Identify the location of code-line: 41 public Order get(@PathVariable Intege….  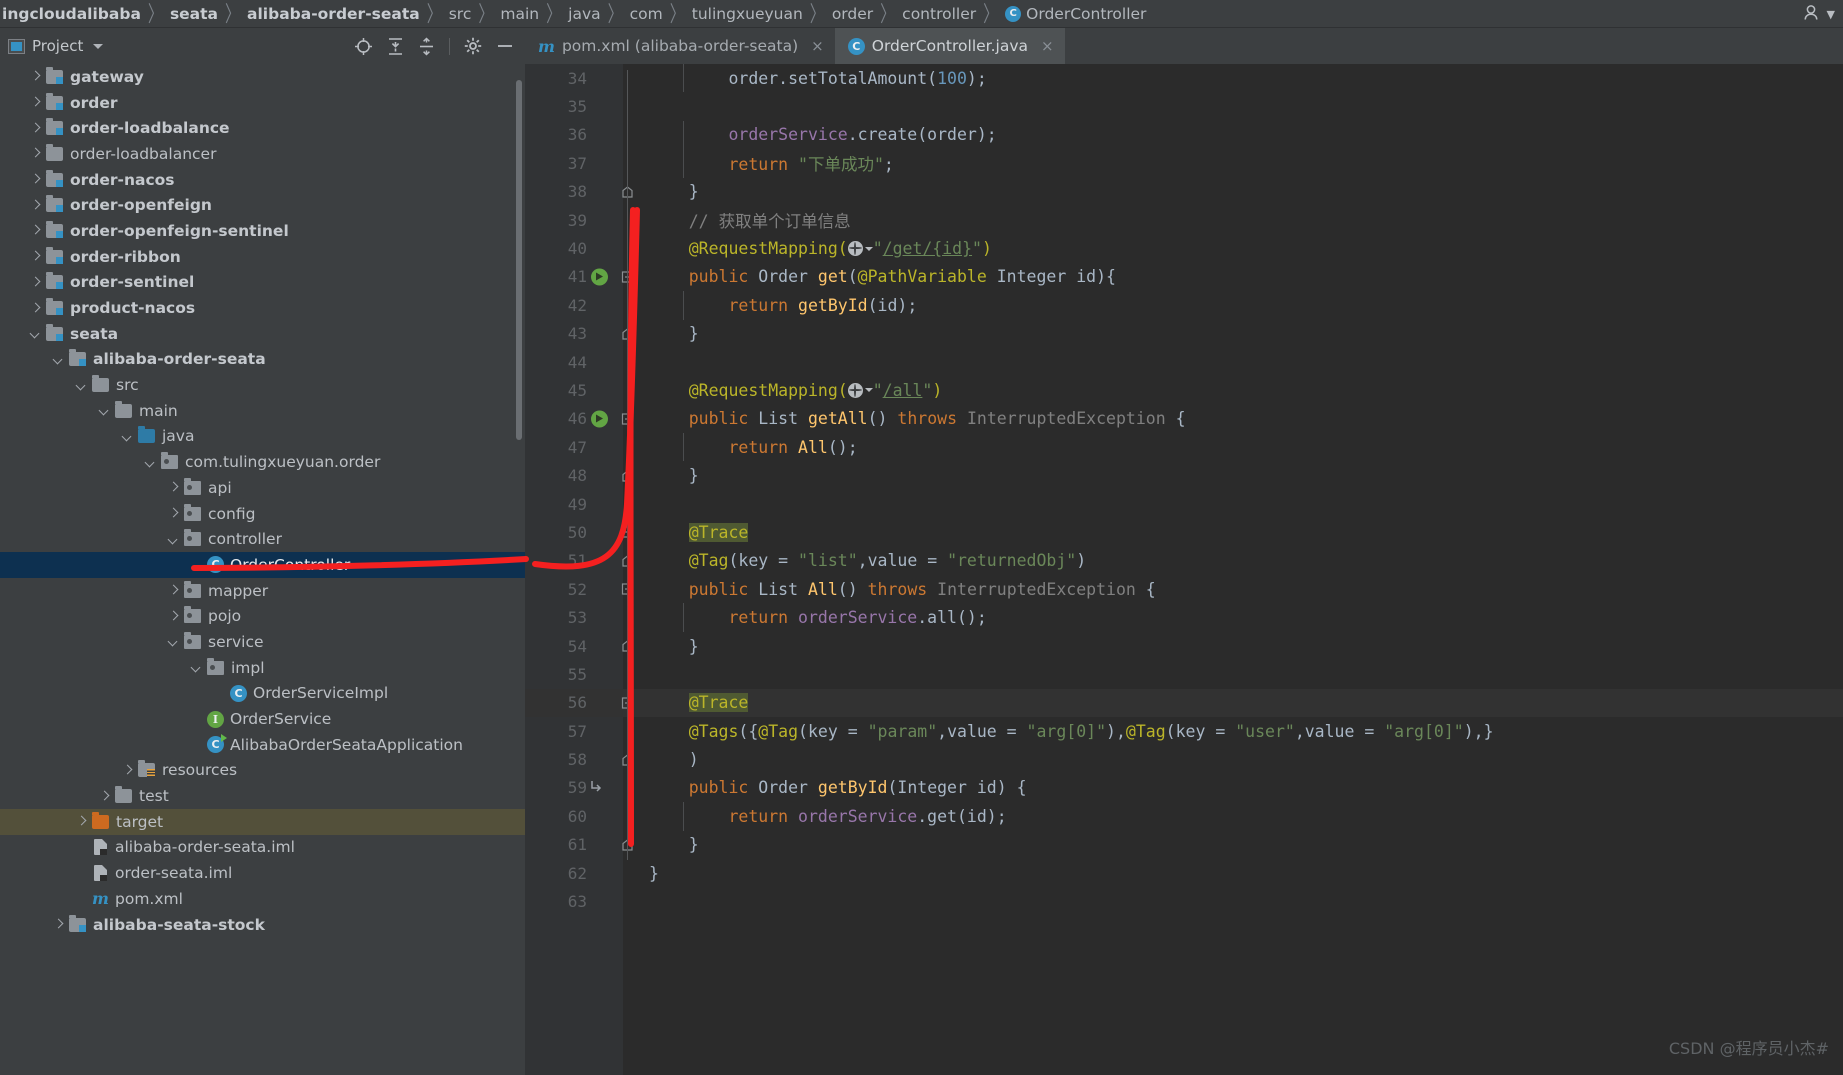
(1184, 277).